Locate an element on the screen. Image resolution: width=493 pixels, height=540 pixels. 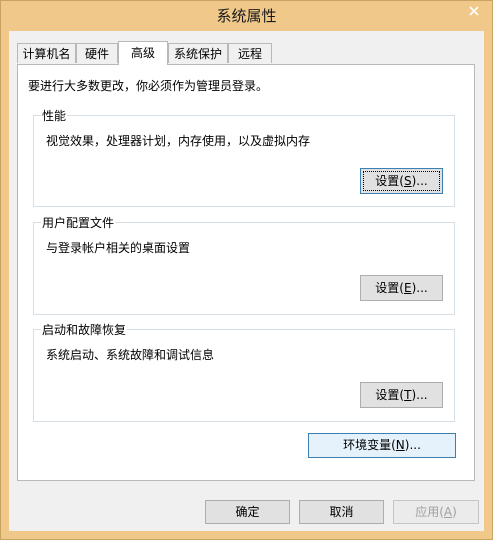
user-profiles-title: 用户配置文件 is located at coordinates (78, 222).